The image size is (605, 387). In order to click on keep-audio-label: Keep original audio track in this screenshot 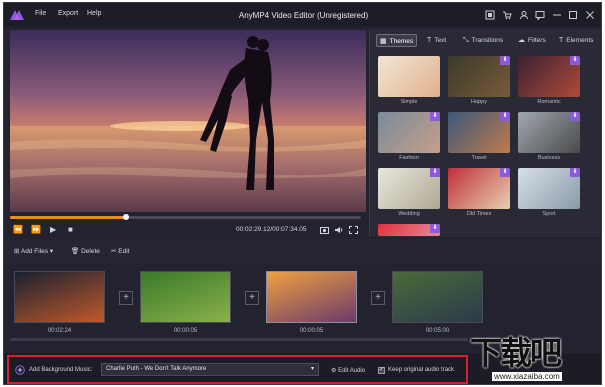, I will do `click(421, 370)`.